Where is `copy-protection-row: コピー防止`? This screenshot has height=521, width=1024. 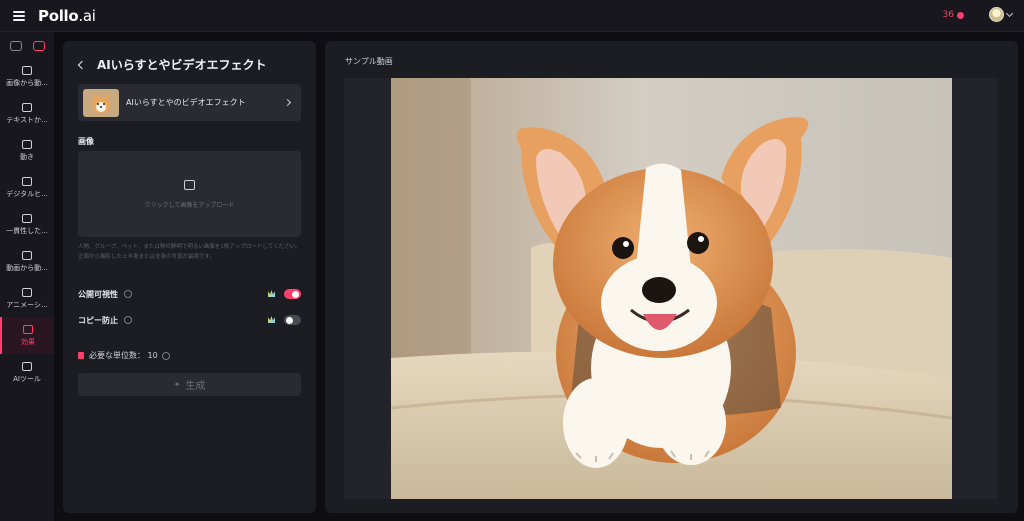
copy-protection-row: コピー防止 is located at coordinates (189, 320).